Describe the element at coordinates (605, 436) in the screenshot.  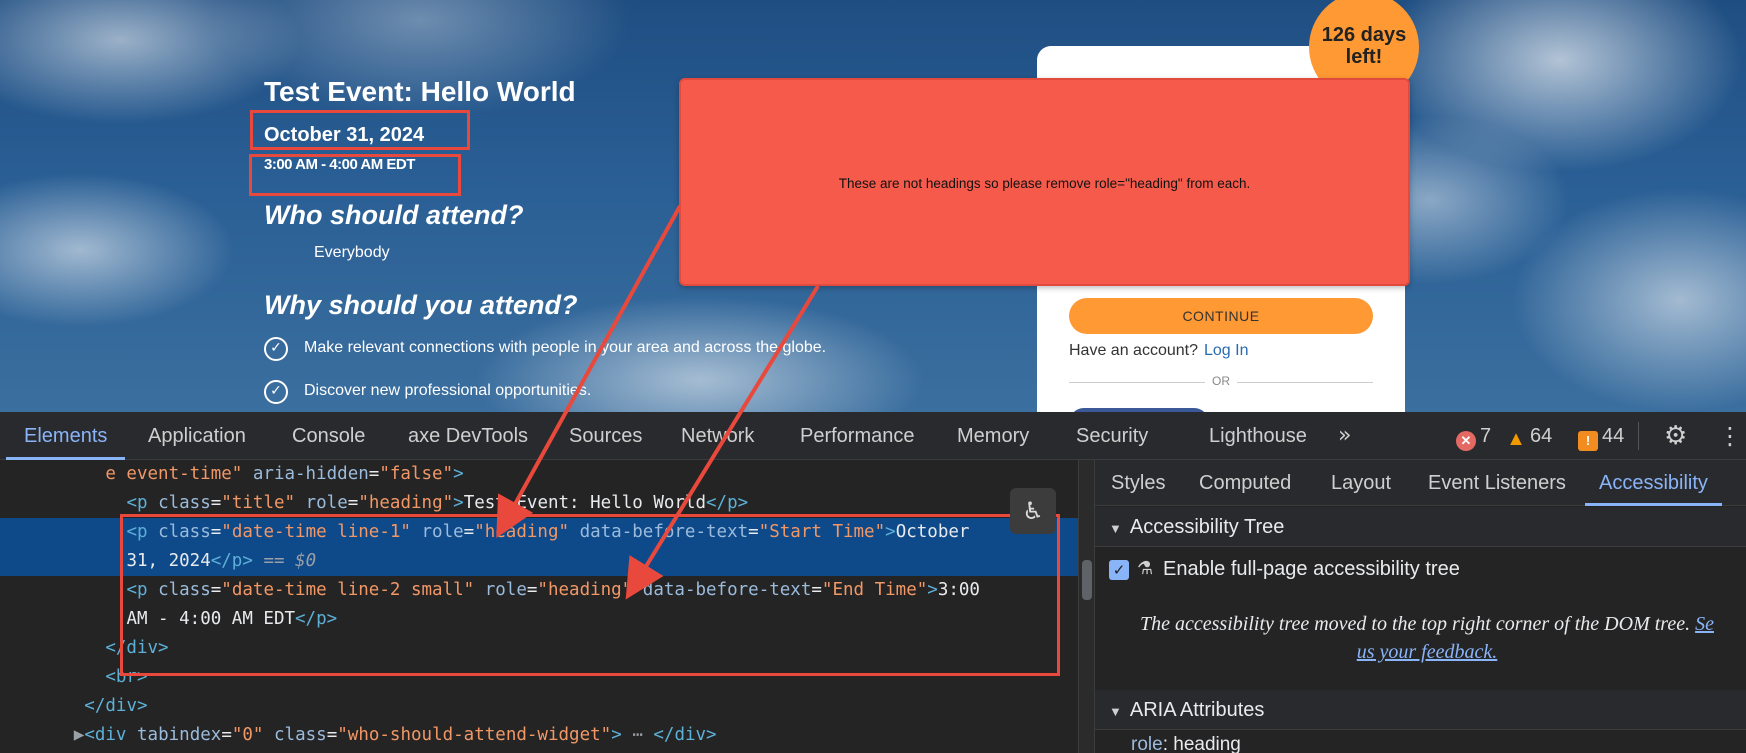
I see `tab-sources: Sources` at that location.